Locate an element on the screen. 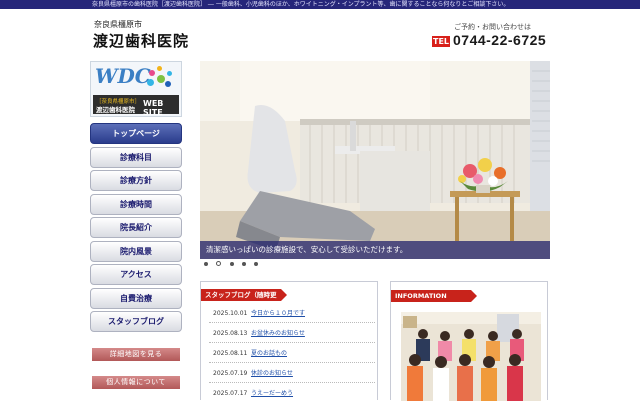 This screenshot has width=640, height=403. blog-date: 2025.07.19 is located at coordinates (230, 373).